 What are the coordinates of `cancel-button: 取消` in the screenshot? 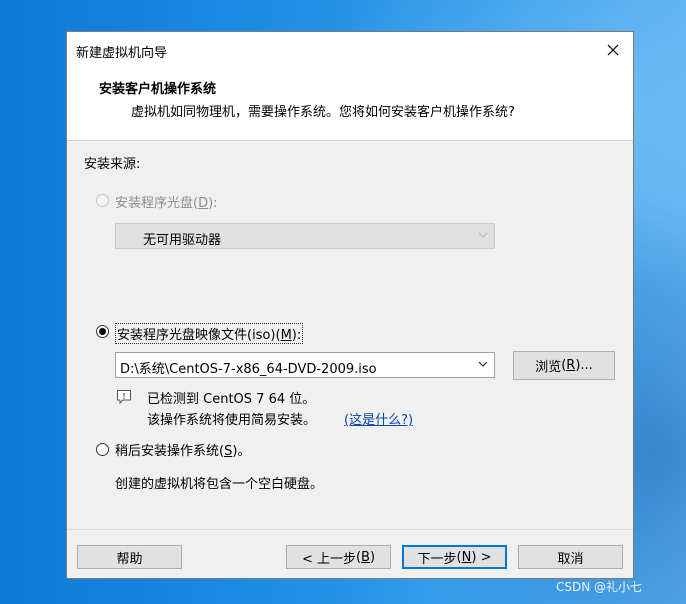 It's located at (570, 557).